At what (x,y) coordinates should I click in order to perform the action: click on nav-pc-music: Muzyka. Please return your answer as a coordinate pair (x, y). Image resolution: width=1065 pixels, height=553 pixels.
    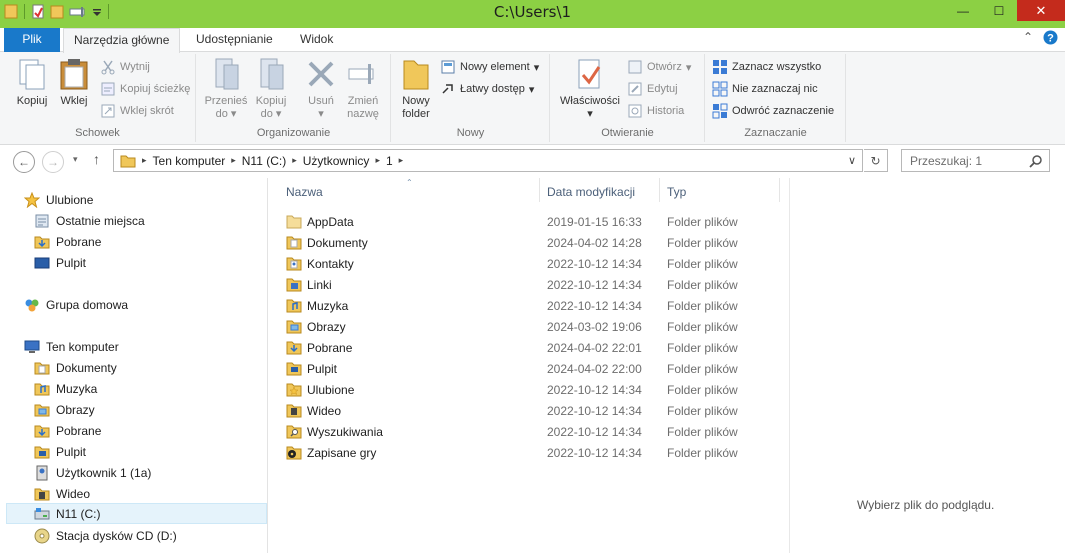
    Looking at the image, I should click on (65, 388).